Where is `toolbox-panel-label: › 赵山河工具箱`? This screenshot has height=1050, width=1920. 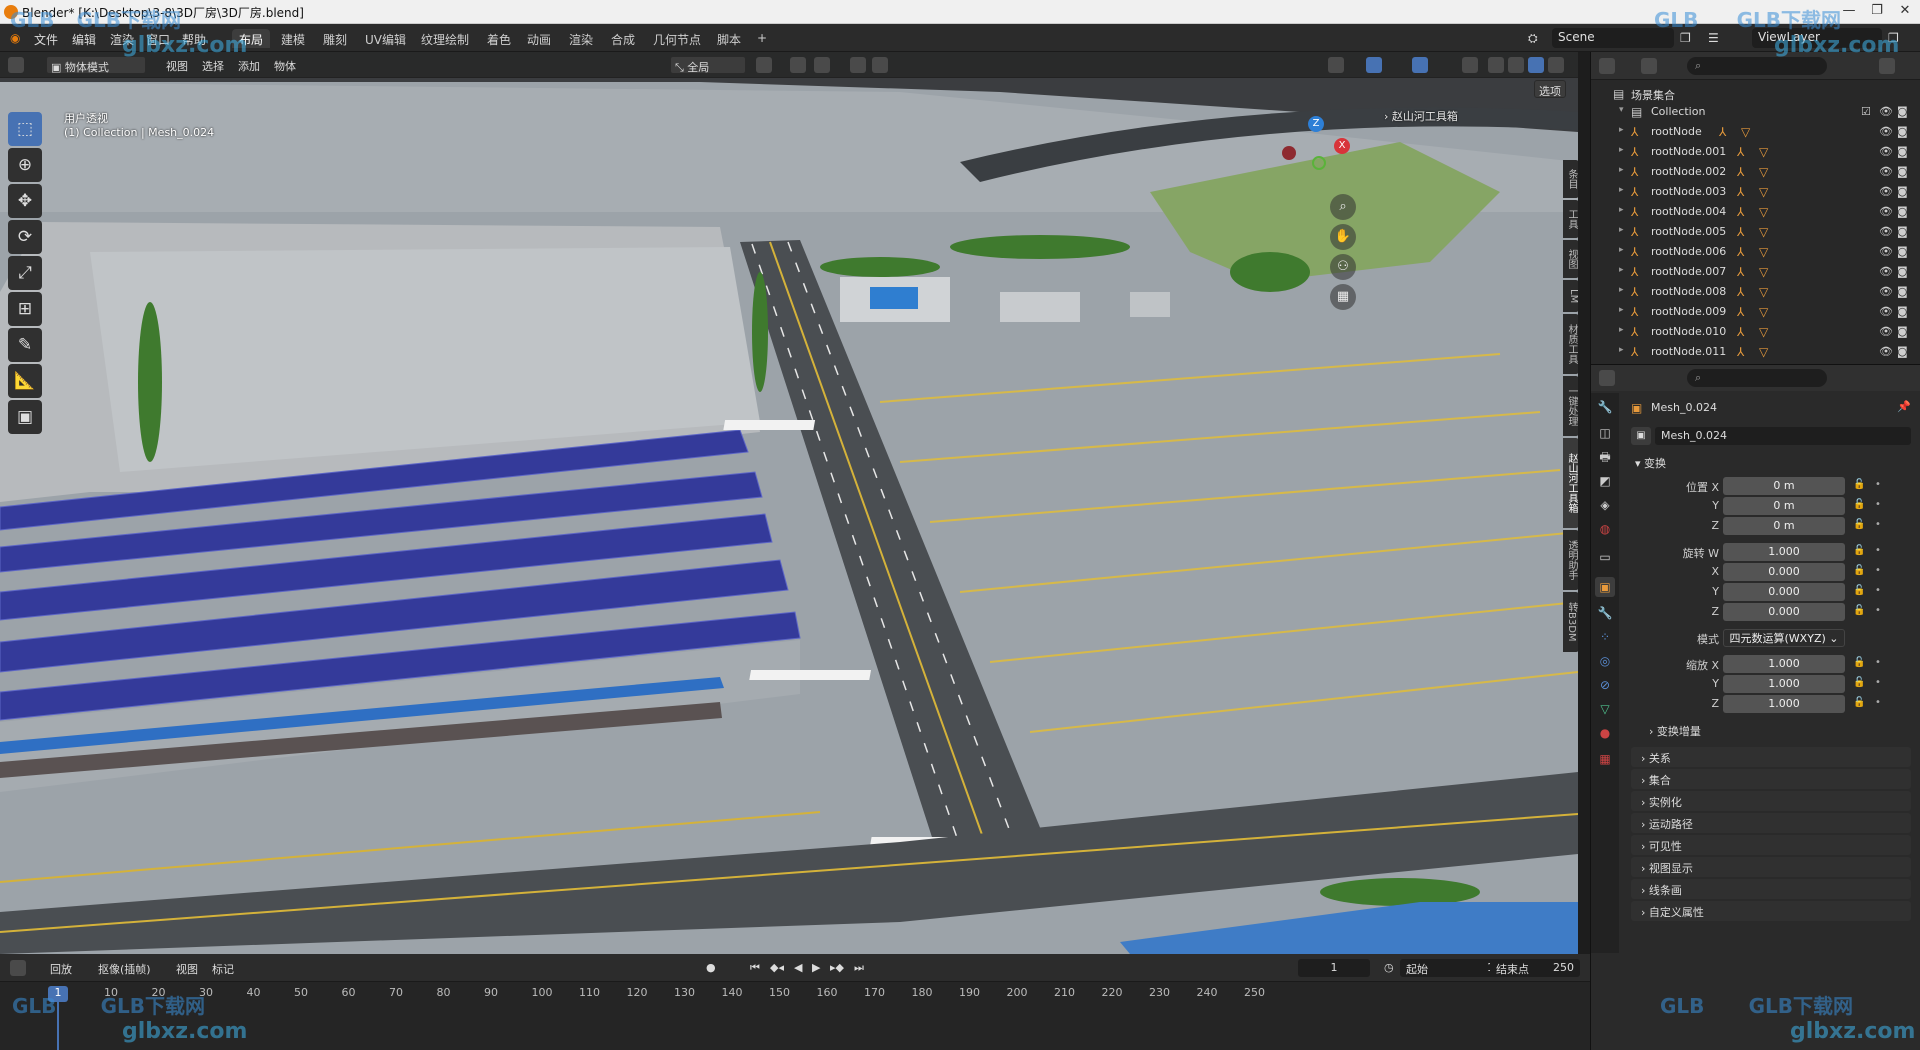 toolbox-panel-label: › 赵山河工具箱 is located at coordinates (1421, 116).